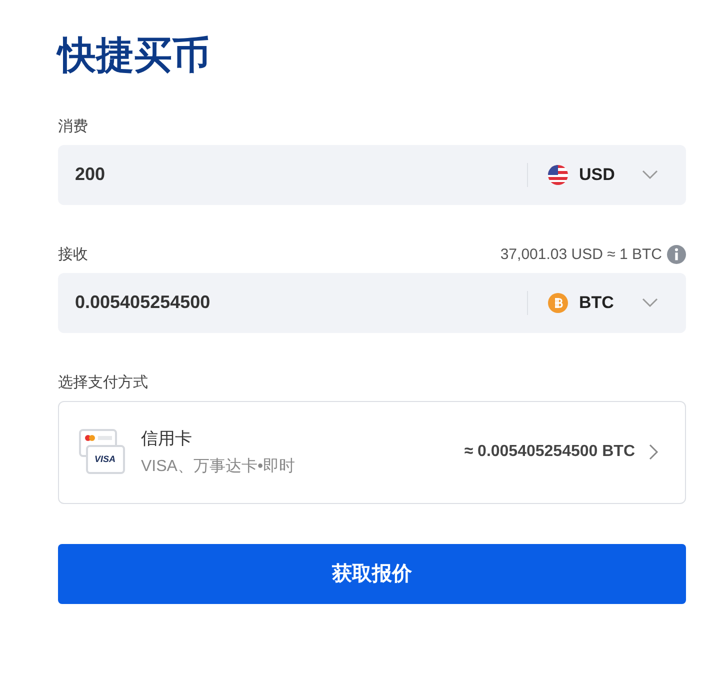 Image resolution: width=721 pixels, height=679 pixels. Describe the element at coordinates (372, 452) in the screenshot. I see `payment-method-card: VISA 信用卡 VISA、万事达卡•即时 ≈ 0.005405254500 BTC` at that location.